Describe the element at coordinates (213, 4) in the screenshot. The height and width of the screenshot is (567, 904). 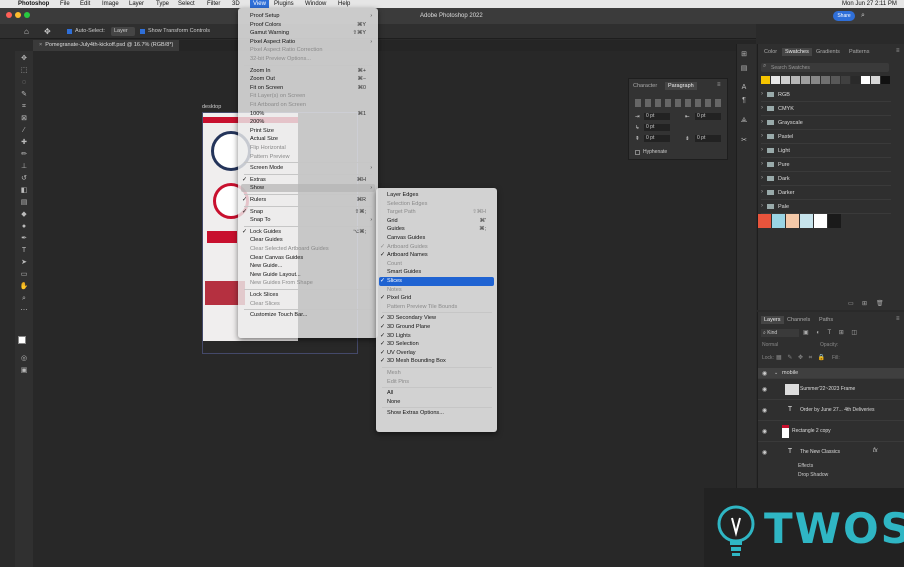
I see `menu-filter: Filter` at that location.